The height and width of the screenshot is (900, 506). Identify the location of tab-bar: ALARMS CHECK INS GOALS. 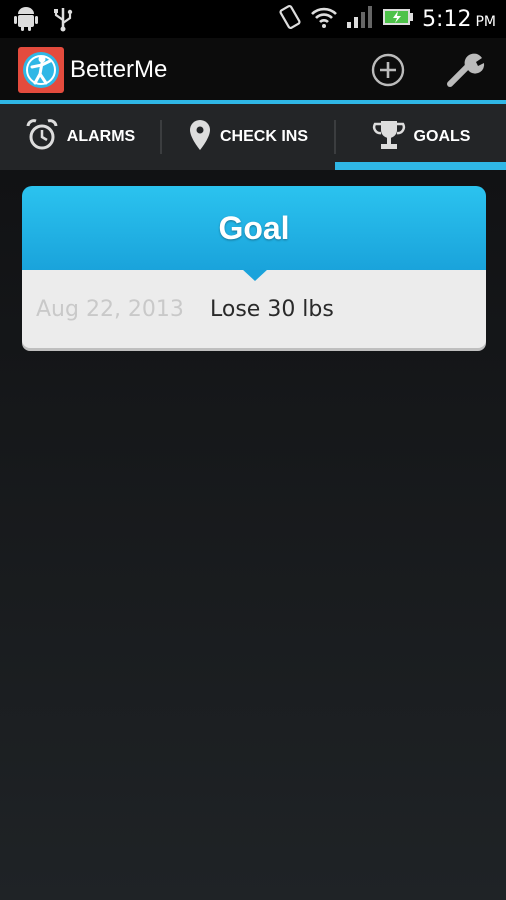
(253, 137).